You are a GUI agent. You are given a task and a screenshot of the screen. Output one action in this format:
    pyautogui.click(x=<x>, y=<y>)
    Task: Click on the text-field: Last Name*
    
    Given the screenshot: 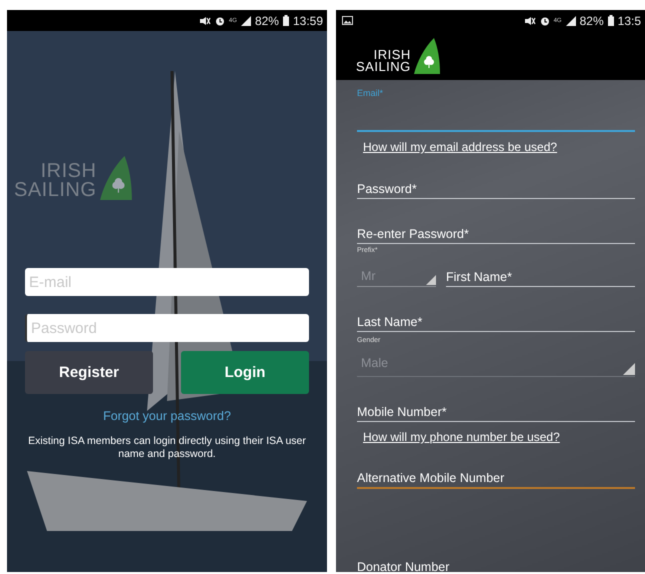 What is the action you would take?
    pyautogui.click(x=496, y=319)
    